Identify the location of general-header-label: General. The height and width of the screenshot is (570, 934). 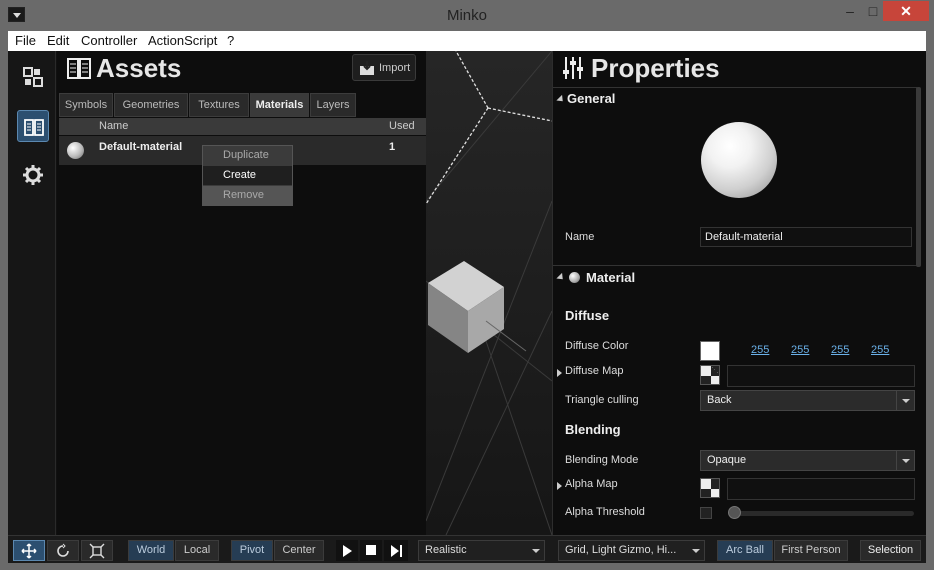
(591, 98).